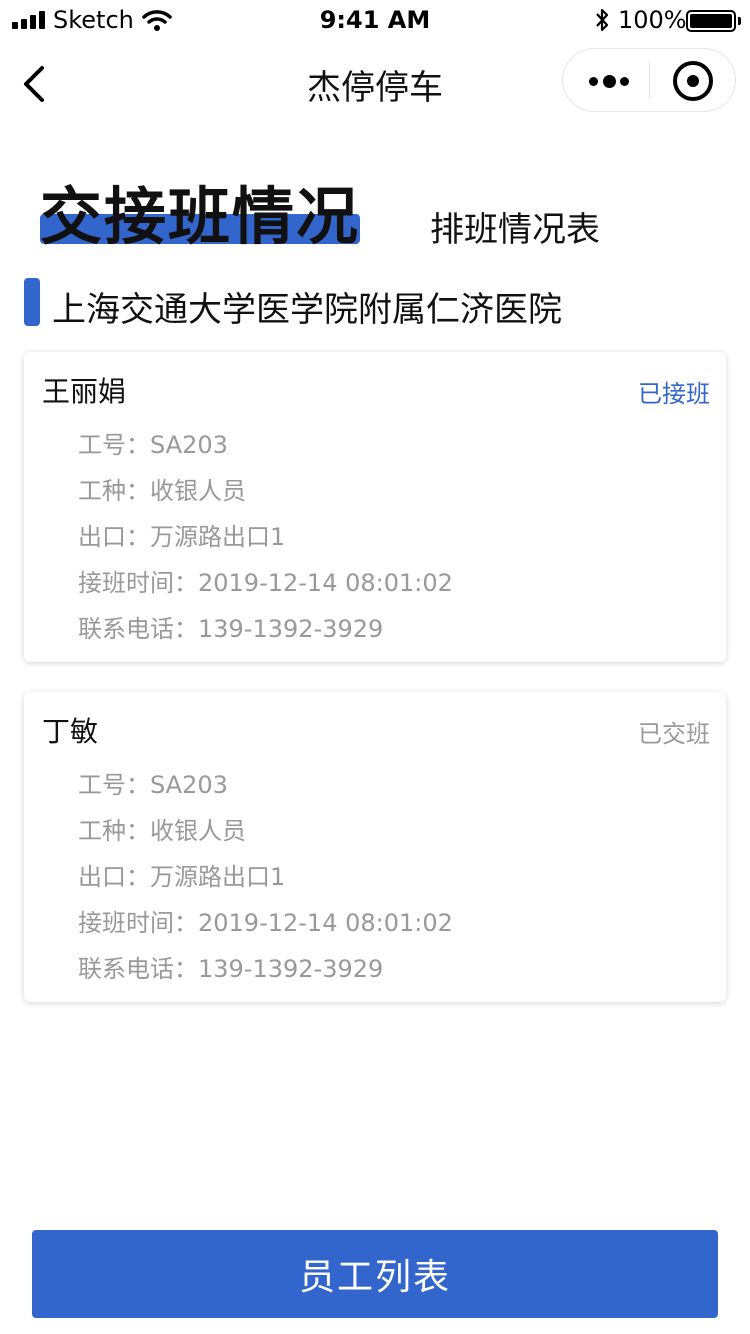  Describe the element at coordinates (602, 20) in the screenshot. I see `bluetooth-icon` at that location.